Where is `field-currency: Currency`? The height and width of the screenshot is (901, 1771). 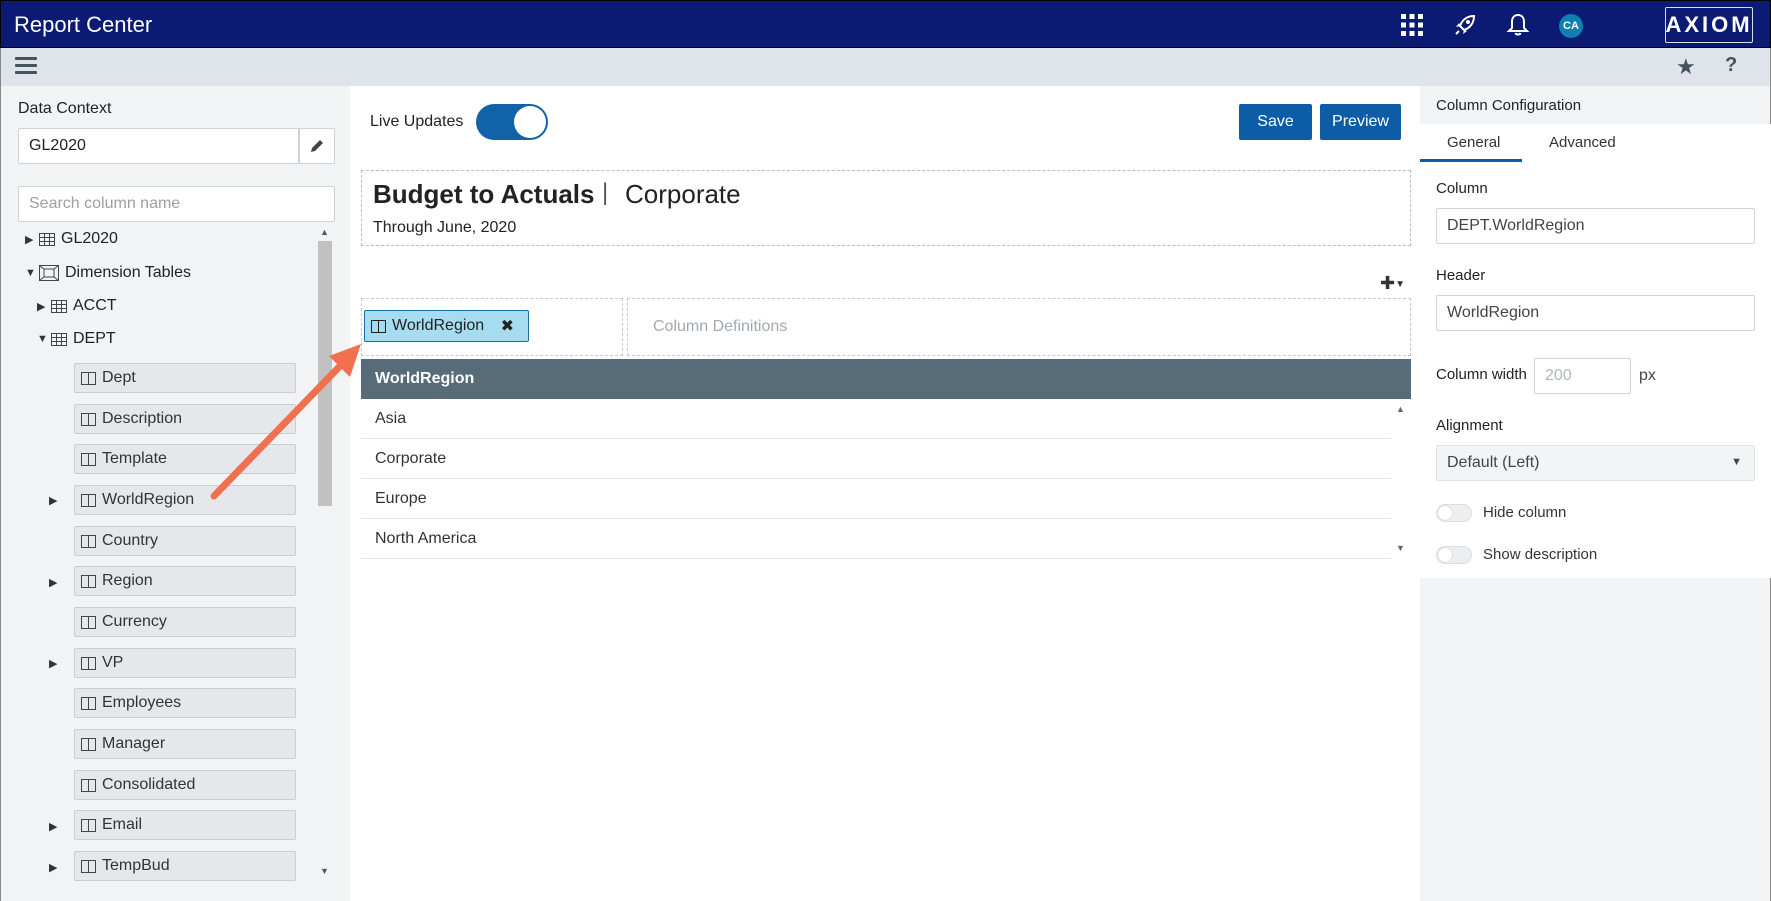 field-currency: Currency is located at coordinates (185, 622).